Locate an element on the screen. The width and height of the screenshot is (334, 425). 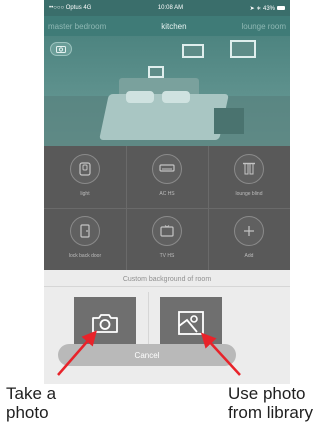
annotation-take-photo: Take a photo is located at coordinates (31, 403).